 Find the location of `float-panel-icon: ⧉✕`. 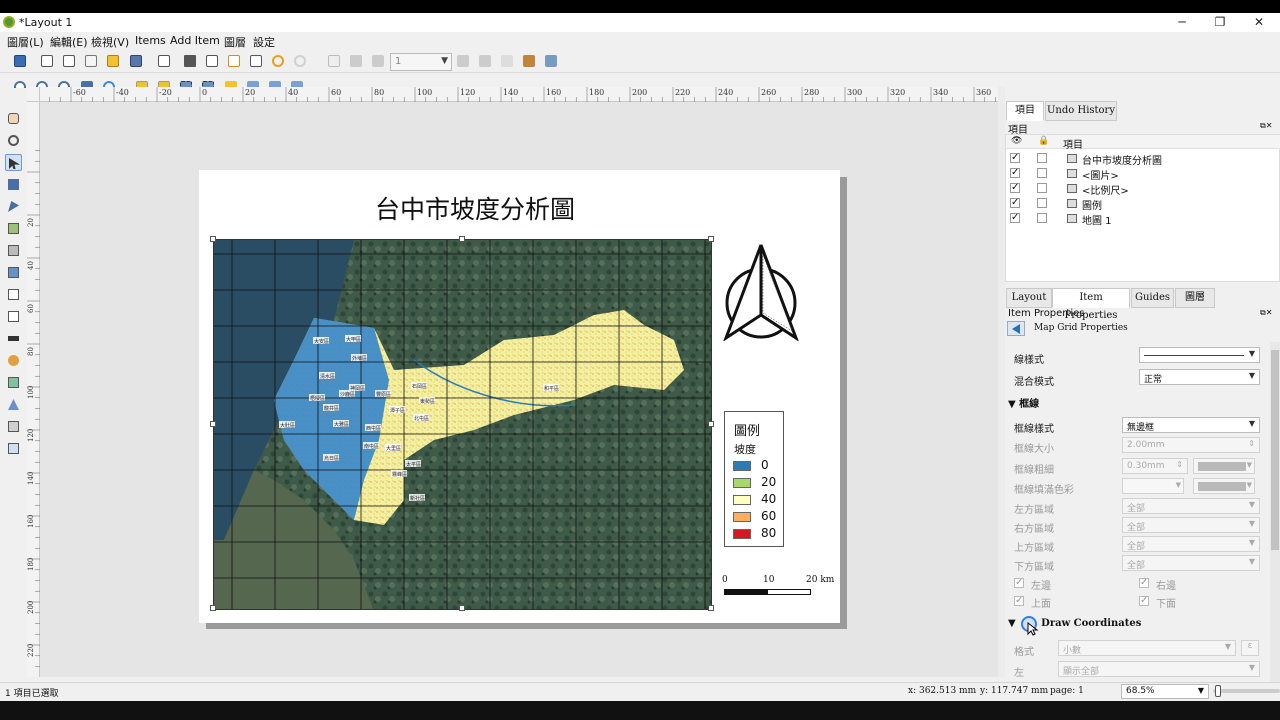

float-panel-icon: ⧉✕ is located at coordinates (1266, 313).